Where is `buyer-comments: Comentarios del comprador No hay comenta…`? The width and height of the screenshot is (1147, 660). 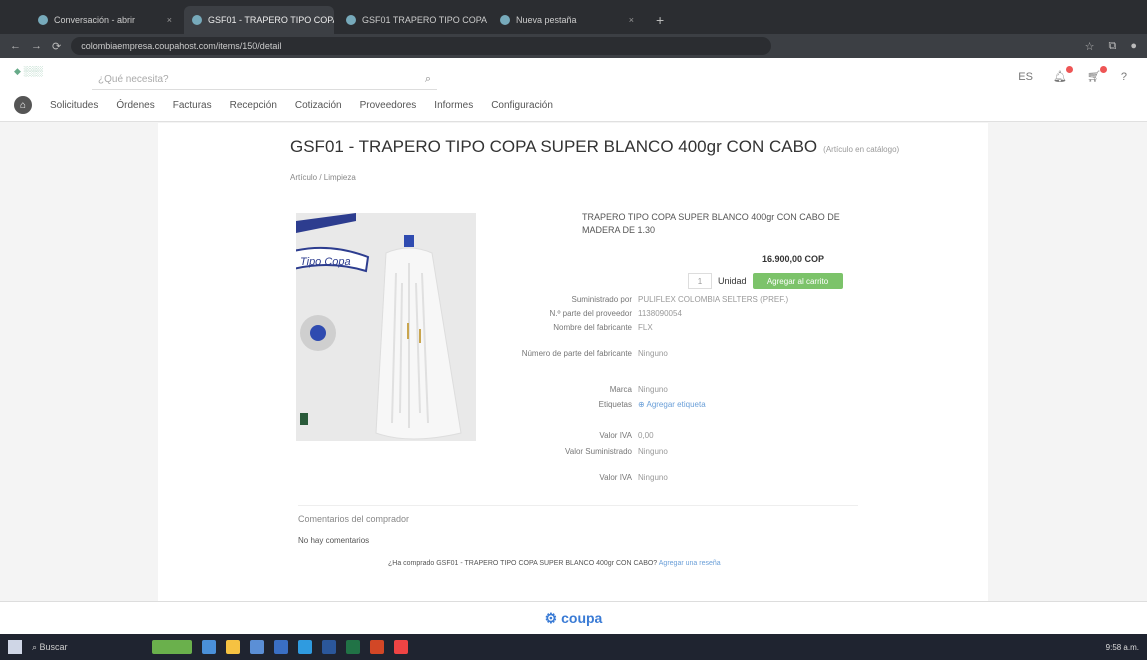 buyer-comments: Comentarios del comprador No hay comenta… is located at coordinates (578, 525).